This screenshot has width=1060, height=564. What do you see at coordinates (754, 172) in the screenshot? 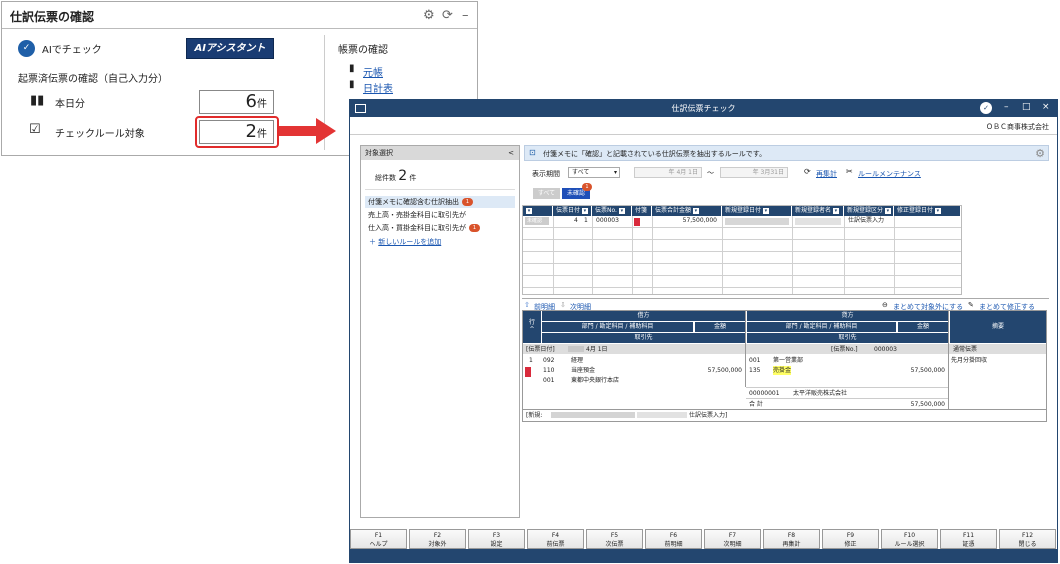
I see `date-to-input: 年 3月31日` at bounding box center [754, 172].